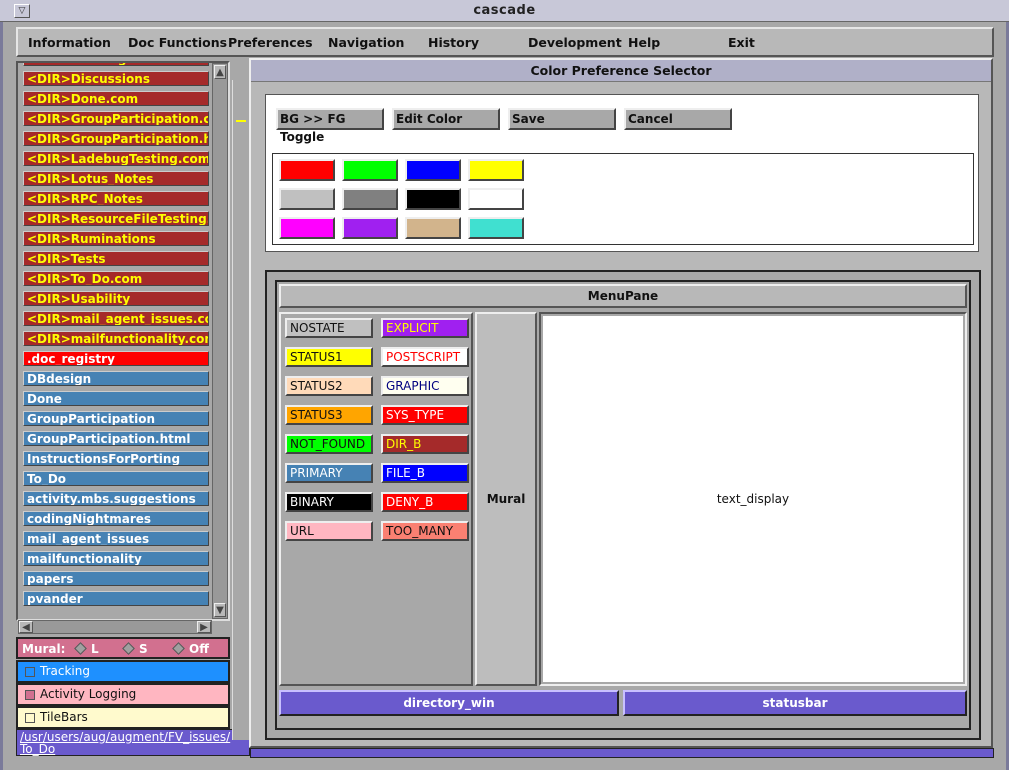 This screenshot has width=1009, height=770. Describe the element at coordinates (741, 42) in the screenshot. I see `menu-exit: Exit` at that location.